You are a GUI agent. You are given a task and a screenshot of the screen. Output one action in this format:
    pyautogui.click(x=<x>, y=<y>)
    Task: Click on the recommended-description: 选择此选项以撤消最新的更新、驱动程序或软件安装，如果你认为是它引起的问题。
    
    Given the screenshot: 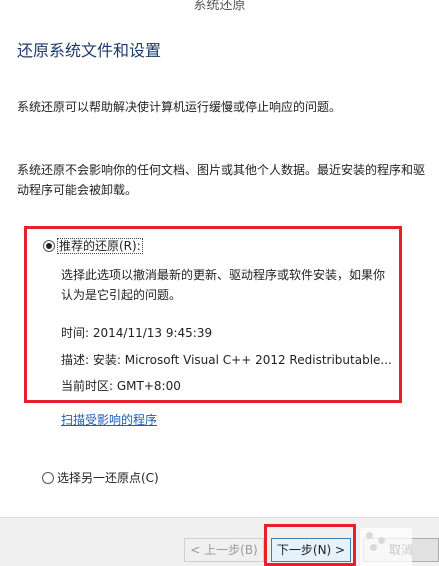 What is the action you would take?
    pyautogui.click(x=223, y=285)
    